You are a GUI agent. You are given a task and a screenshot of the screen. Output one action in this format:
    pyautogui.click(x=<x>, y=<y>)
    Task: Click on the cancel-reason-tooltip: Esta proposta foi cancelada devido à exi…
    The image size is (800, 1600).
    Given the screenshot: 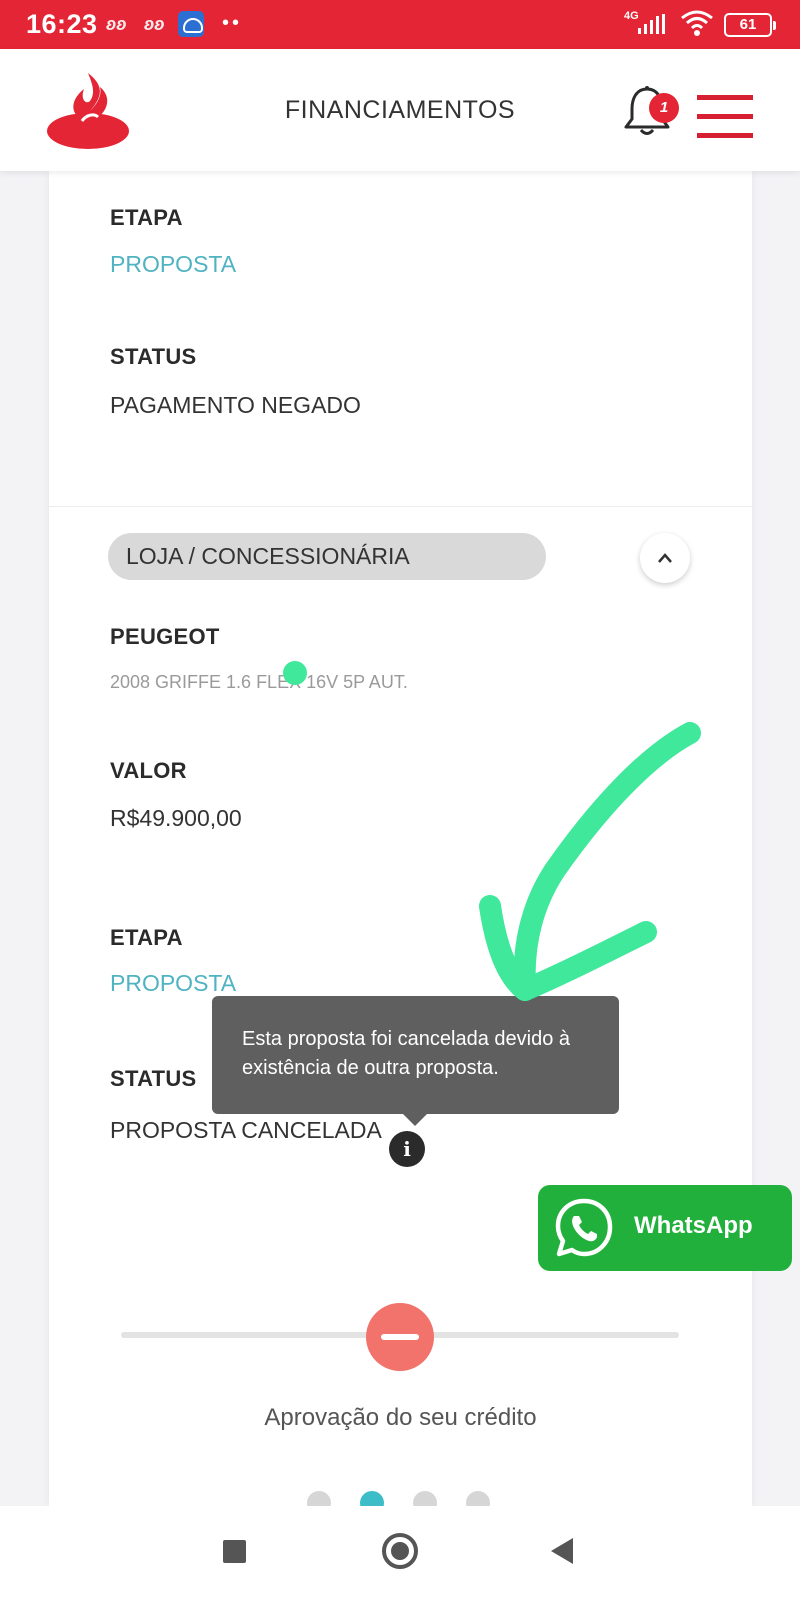 What is the action you would take?
    pyautogui.click(x=415, y=1061)
    